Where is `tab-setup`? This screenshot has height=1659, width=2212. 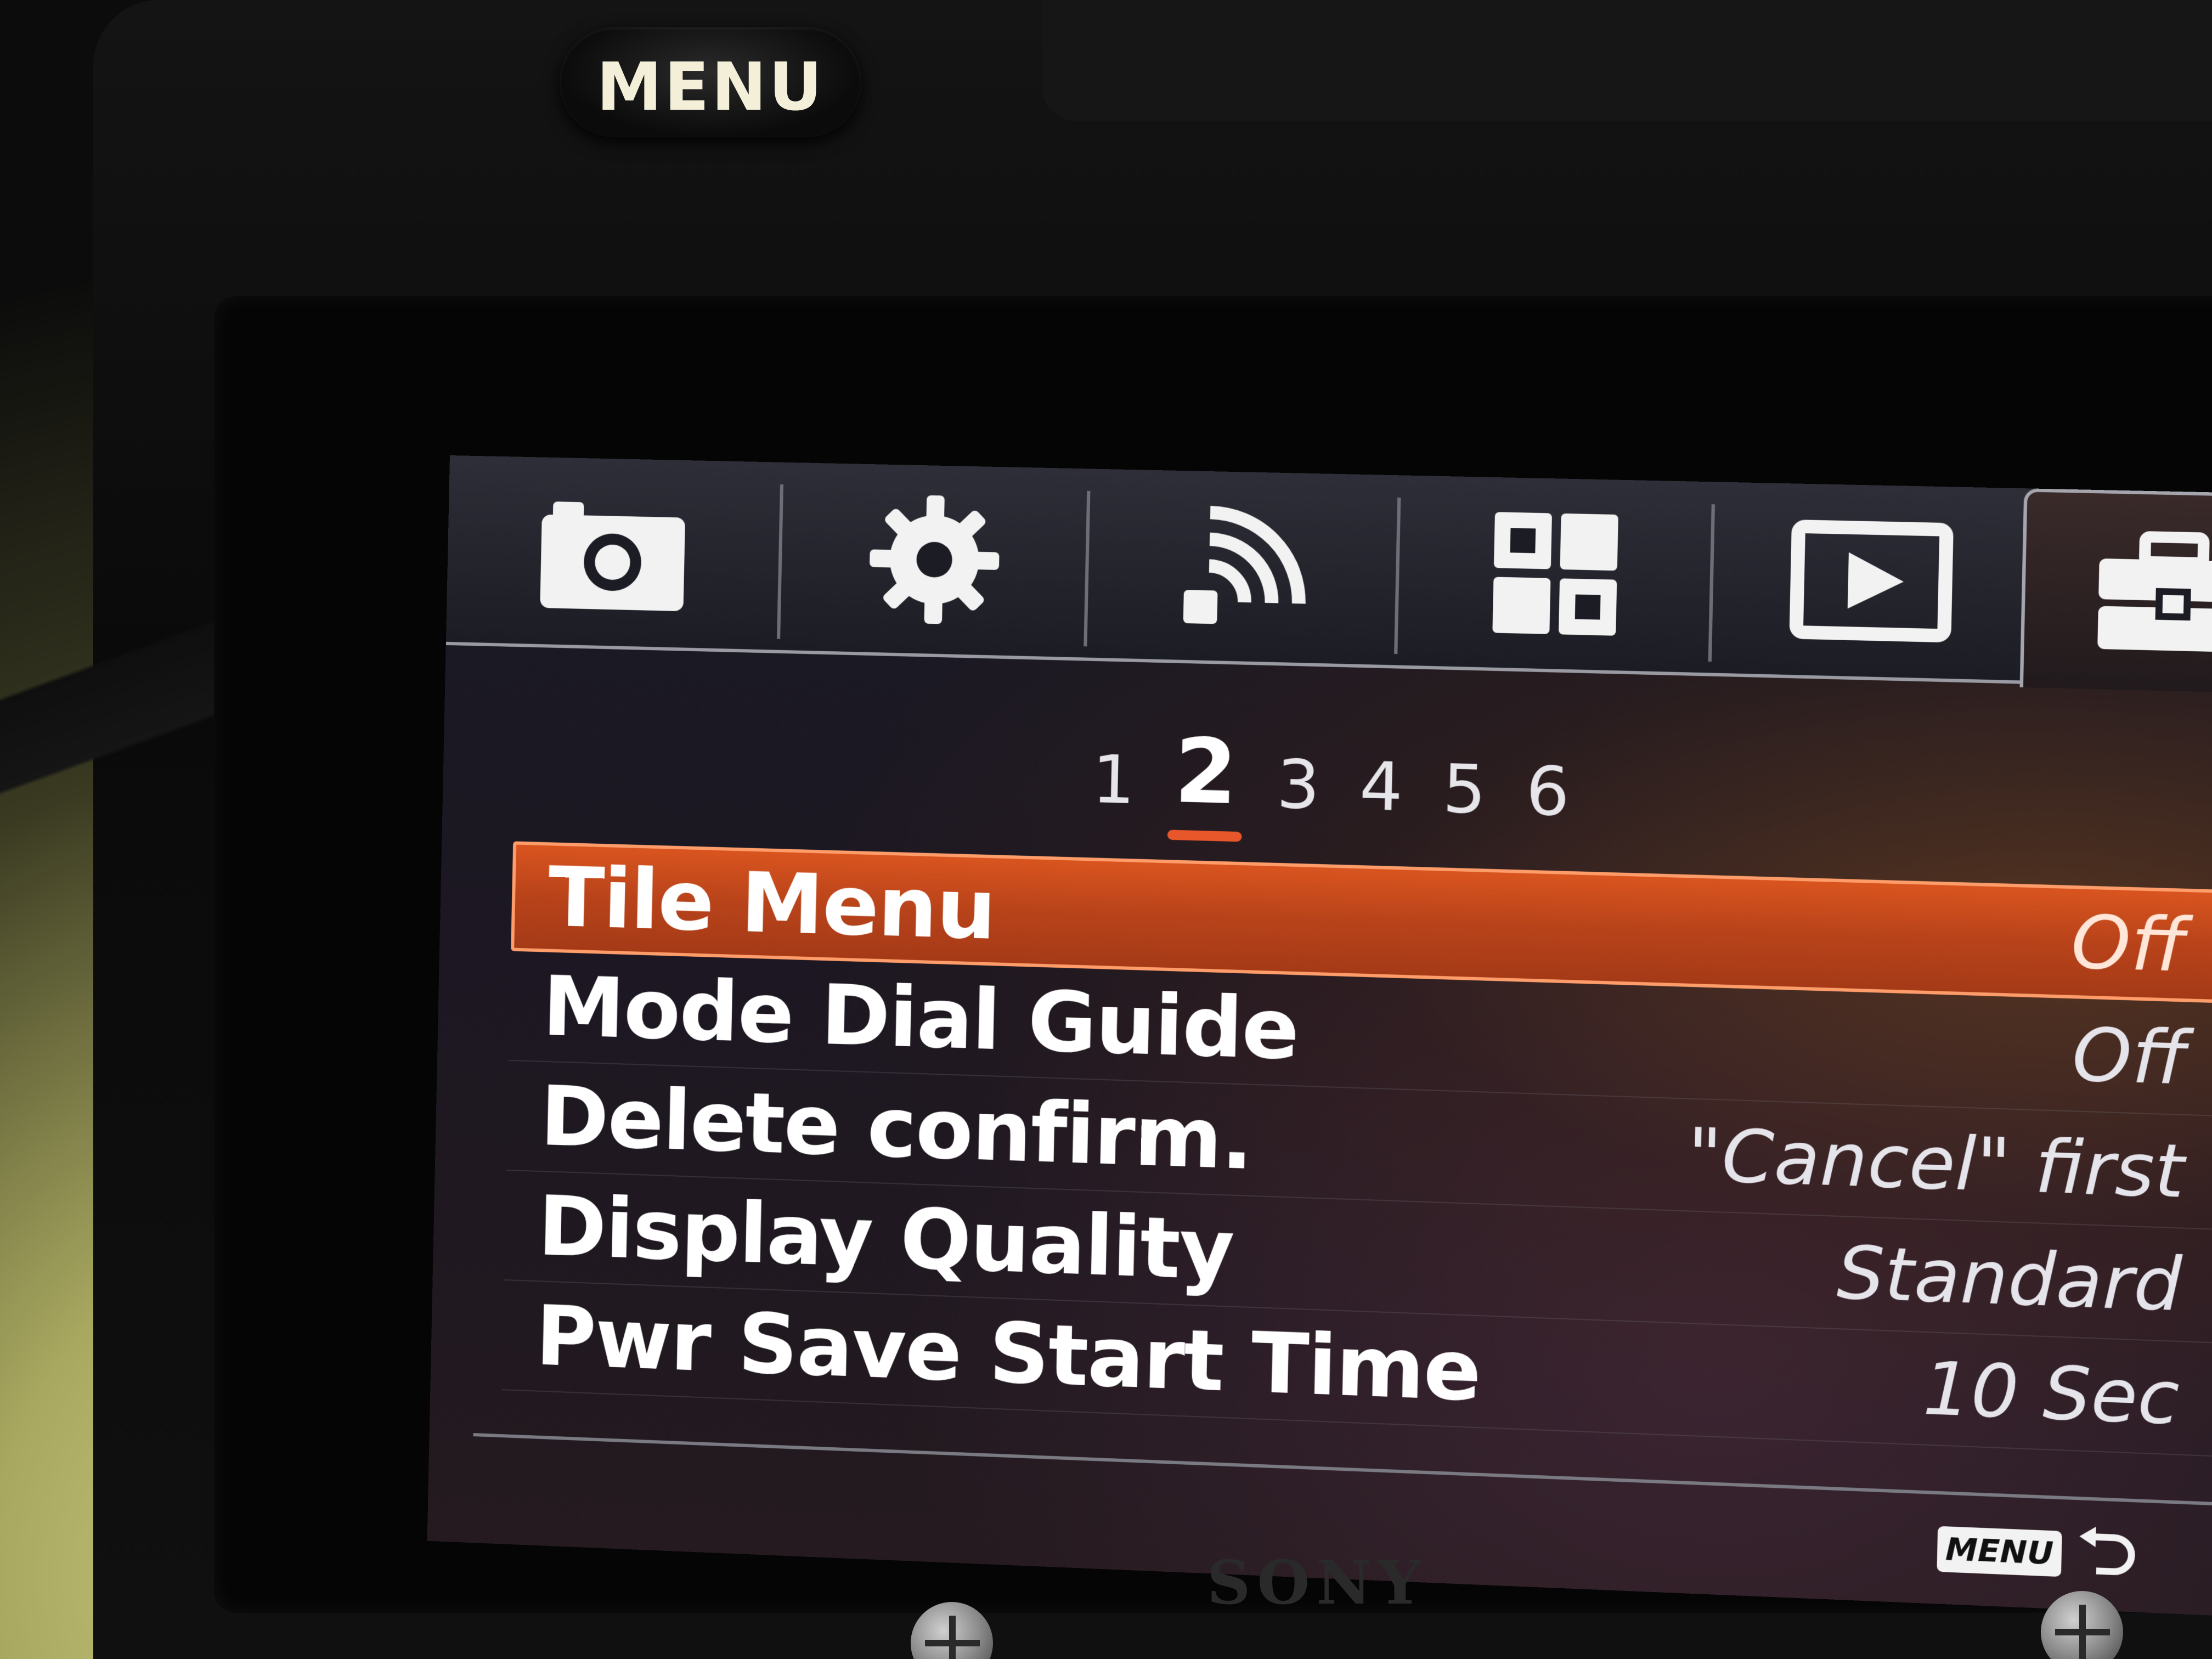 tab-setup is located at coordinates (2116, 591).